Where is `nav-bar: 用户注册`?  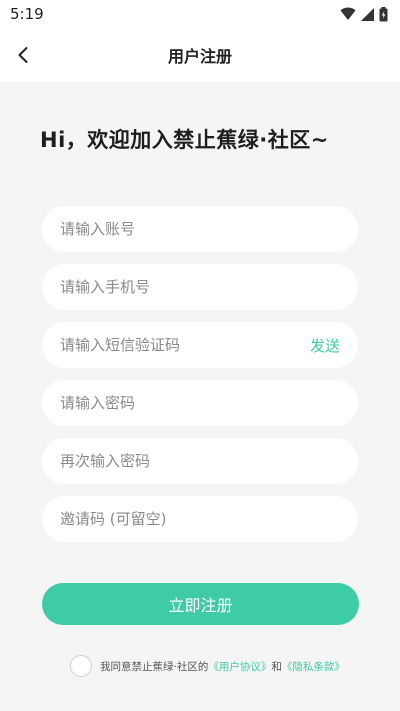 nav-bar: 用户注册 is located at coordinates (200, 55).